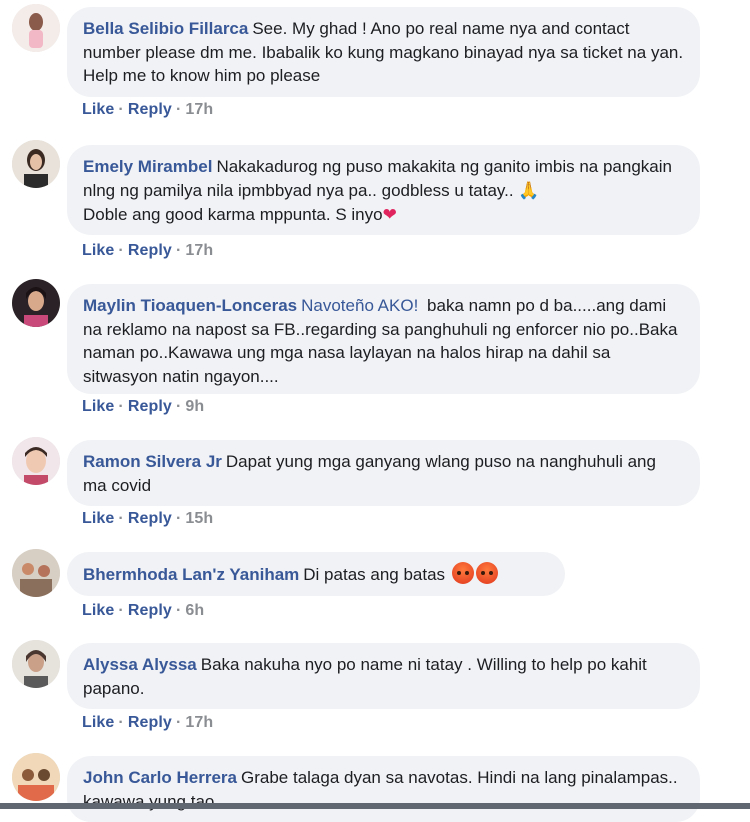  I want to click on comment-text: Di patas ang batas, so click(374, 574).